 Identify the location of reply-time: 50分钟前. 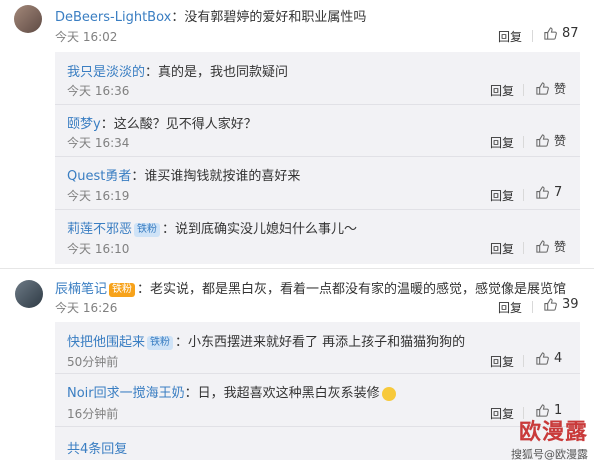
(93, 362).